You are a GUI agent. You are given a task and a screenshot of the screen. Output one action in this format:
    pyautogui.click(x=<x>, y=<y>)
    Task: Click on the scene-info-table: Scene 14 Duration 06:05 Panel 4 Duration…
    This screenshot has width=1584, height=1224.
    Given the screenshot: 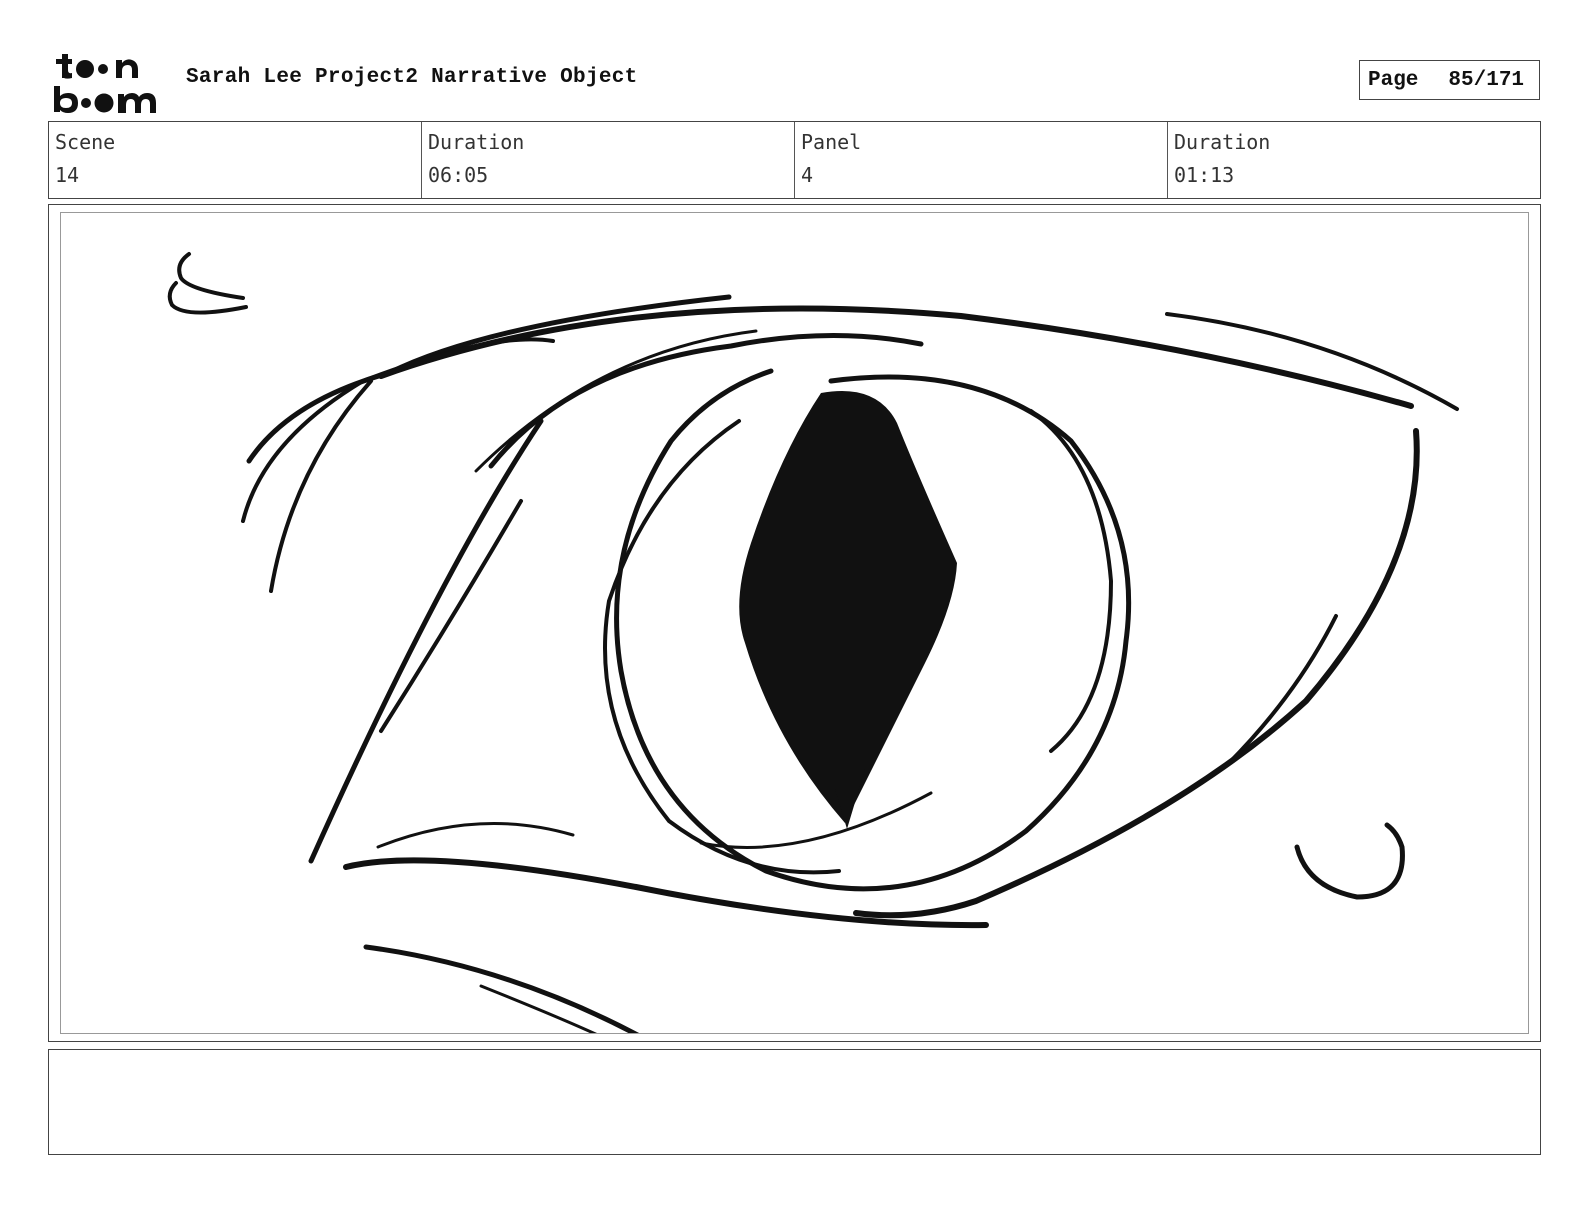 What is the action you would take?
    pyautogui.click(x=794, y=160)
    